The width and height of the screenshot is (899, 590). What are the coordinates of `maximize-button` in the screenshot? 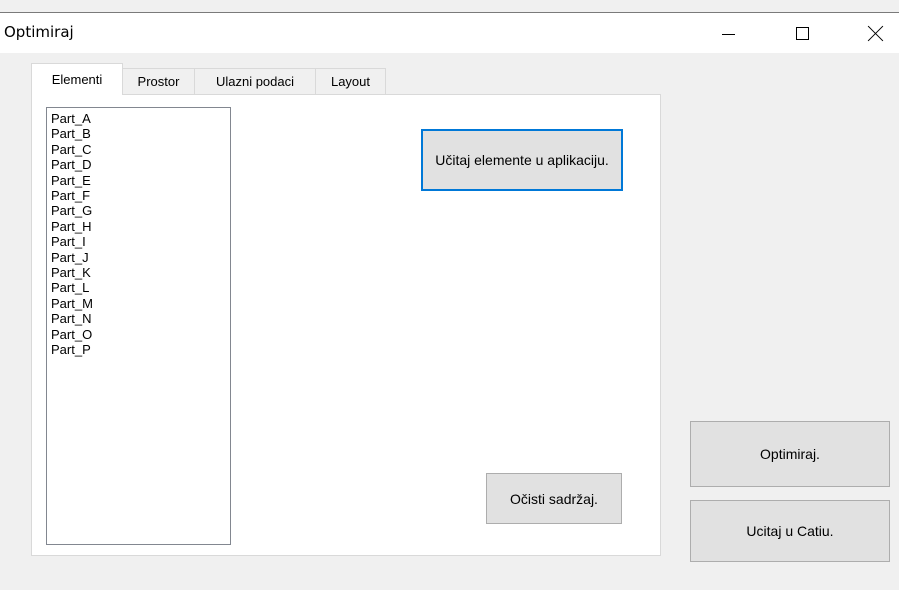 It's located at (802, 33).